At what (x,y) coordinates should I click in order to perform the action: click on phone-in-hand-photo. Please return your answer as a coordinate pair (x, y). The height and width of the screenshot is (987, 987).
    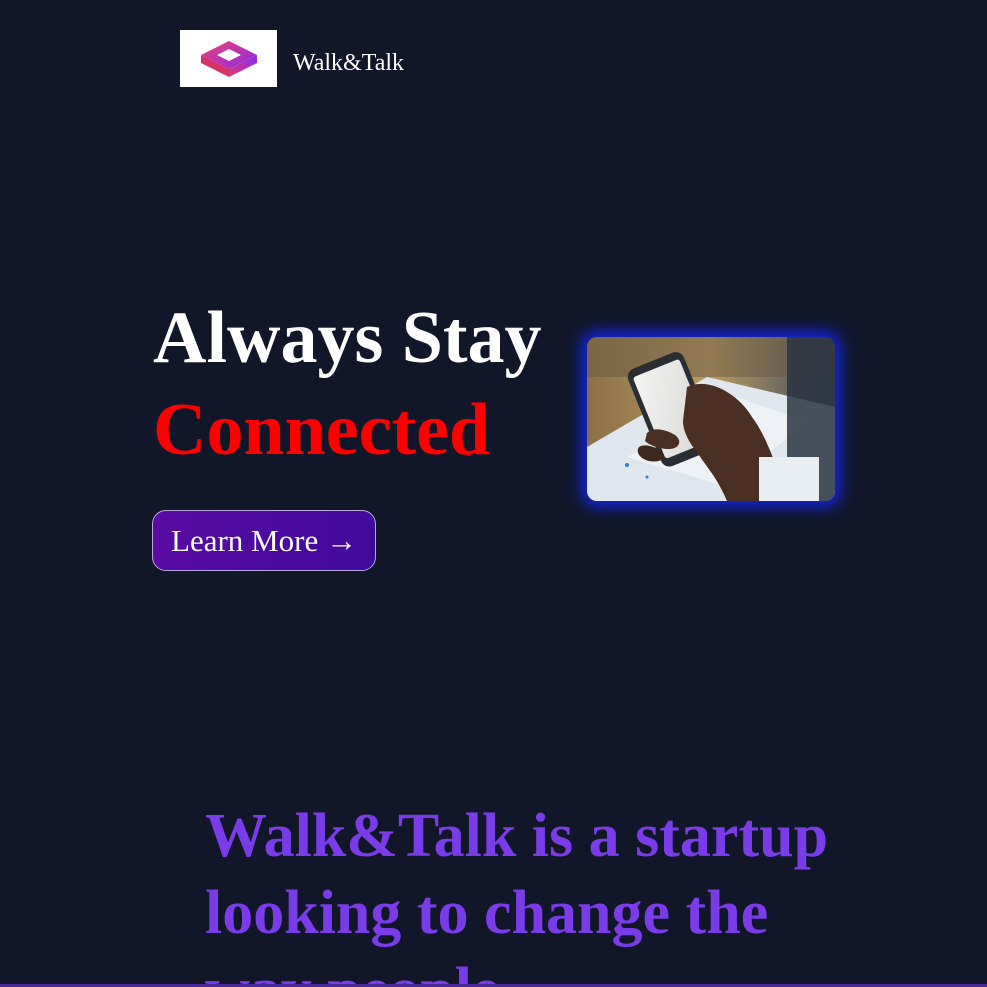
    Looking at the image, I should click on (711, 419).